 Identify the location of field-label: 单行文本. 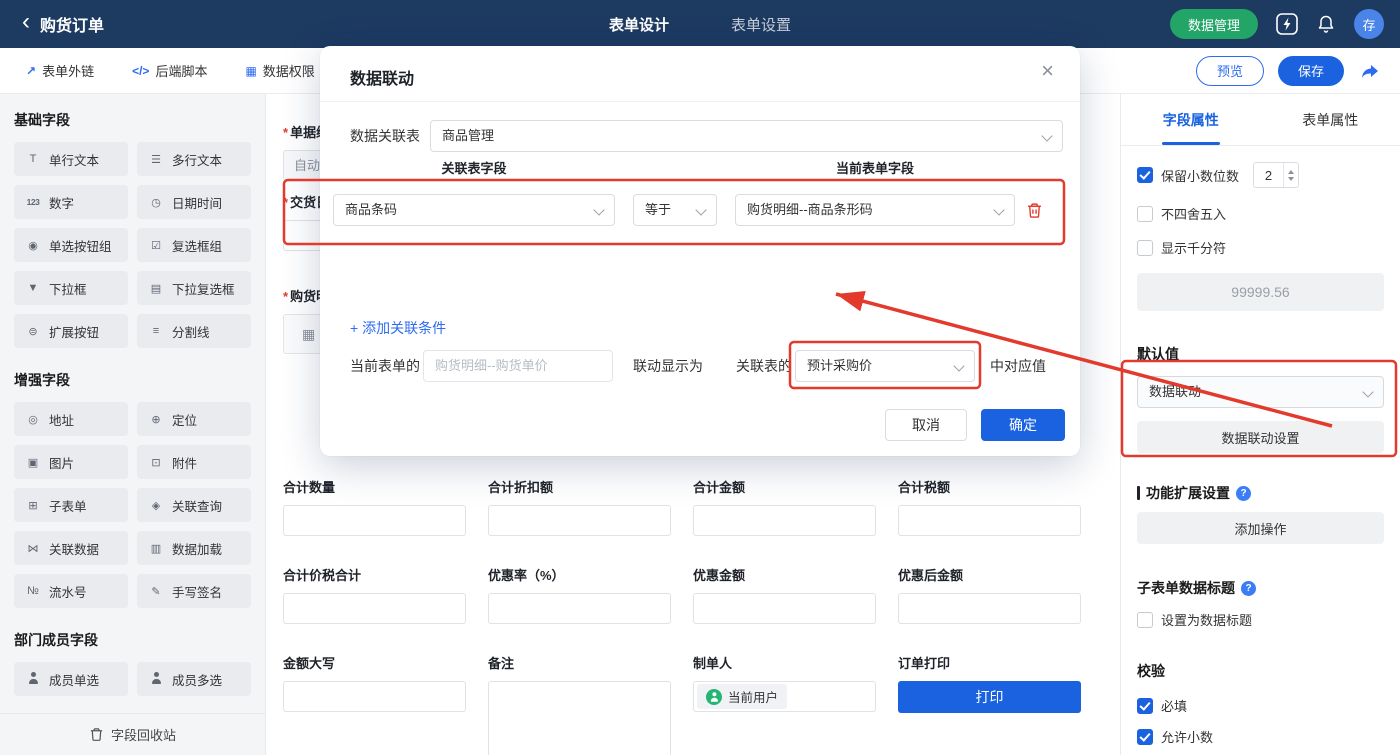
(74, 160).